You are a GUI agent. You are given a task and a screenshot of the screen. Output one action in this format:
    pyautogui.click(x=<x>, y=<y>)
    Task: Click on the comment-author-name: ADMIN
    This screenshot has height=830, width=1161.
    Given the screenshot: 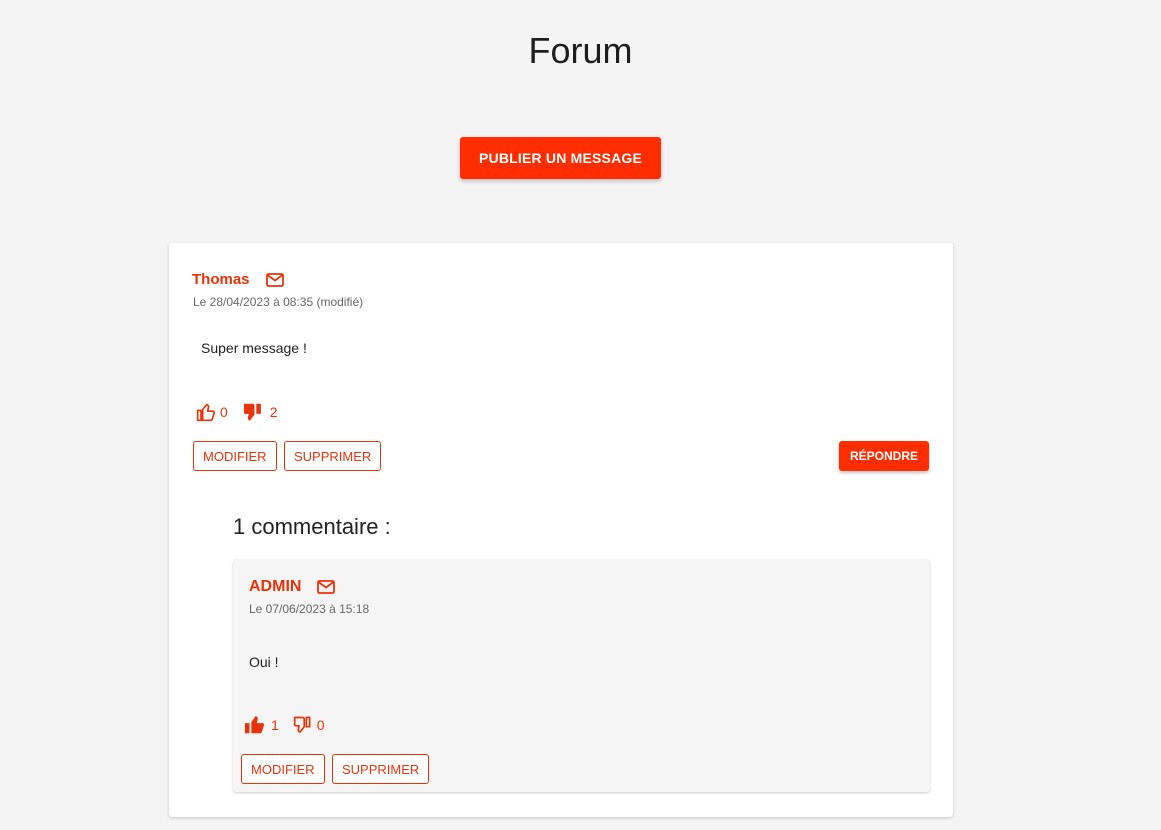 What is the action you would take?
    pyautogui.click(x=275, y=587)
    